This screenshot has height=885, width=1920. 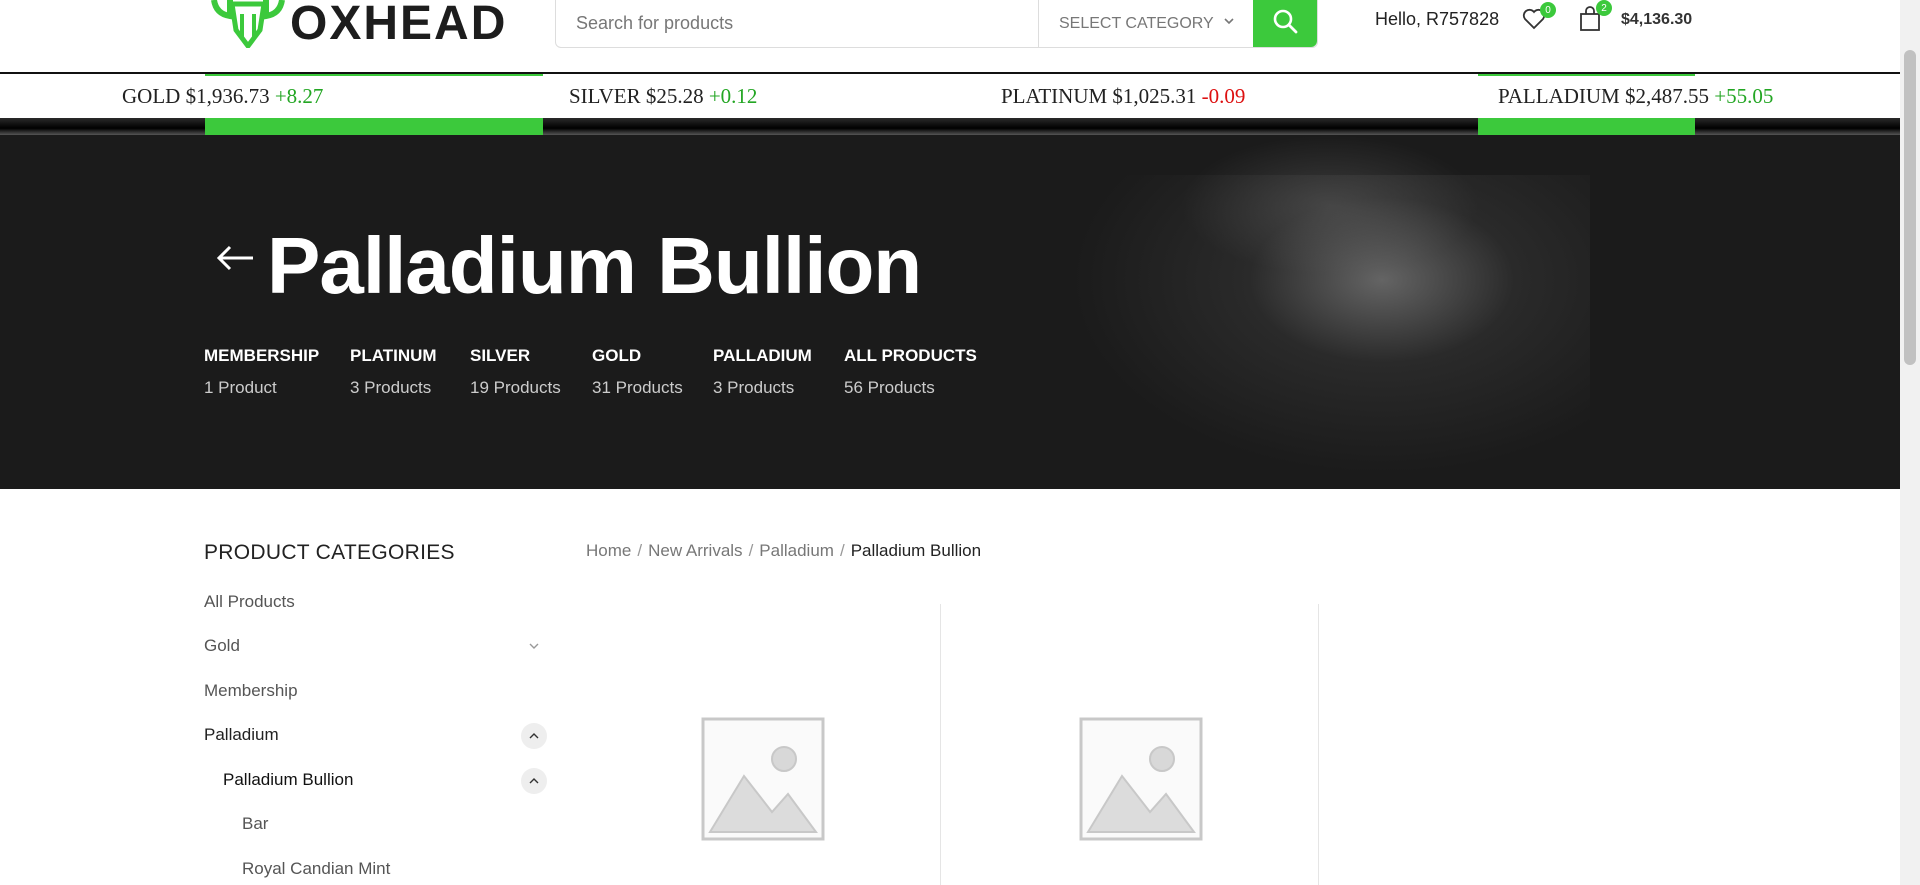 I want to click on breadcrumb-home: Home, so click(x=608, y=550).